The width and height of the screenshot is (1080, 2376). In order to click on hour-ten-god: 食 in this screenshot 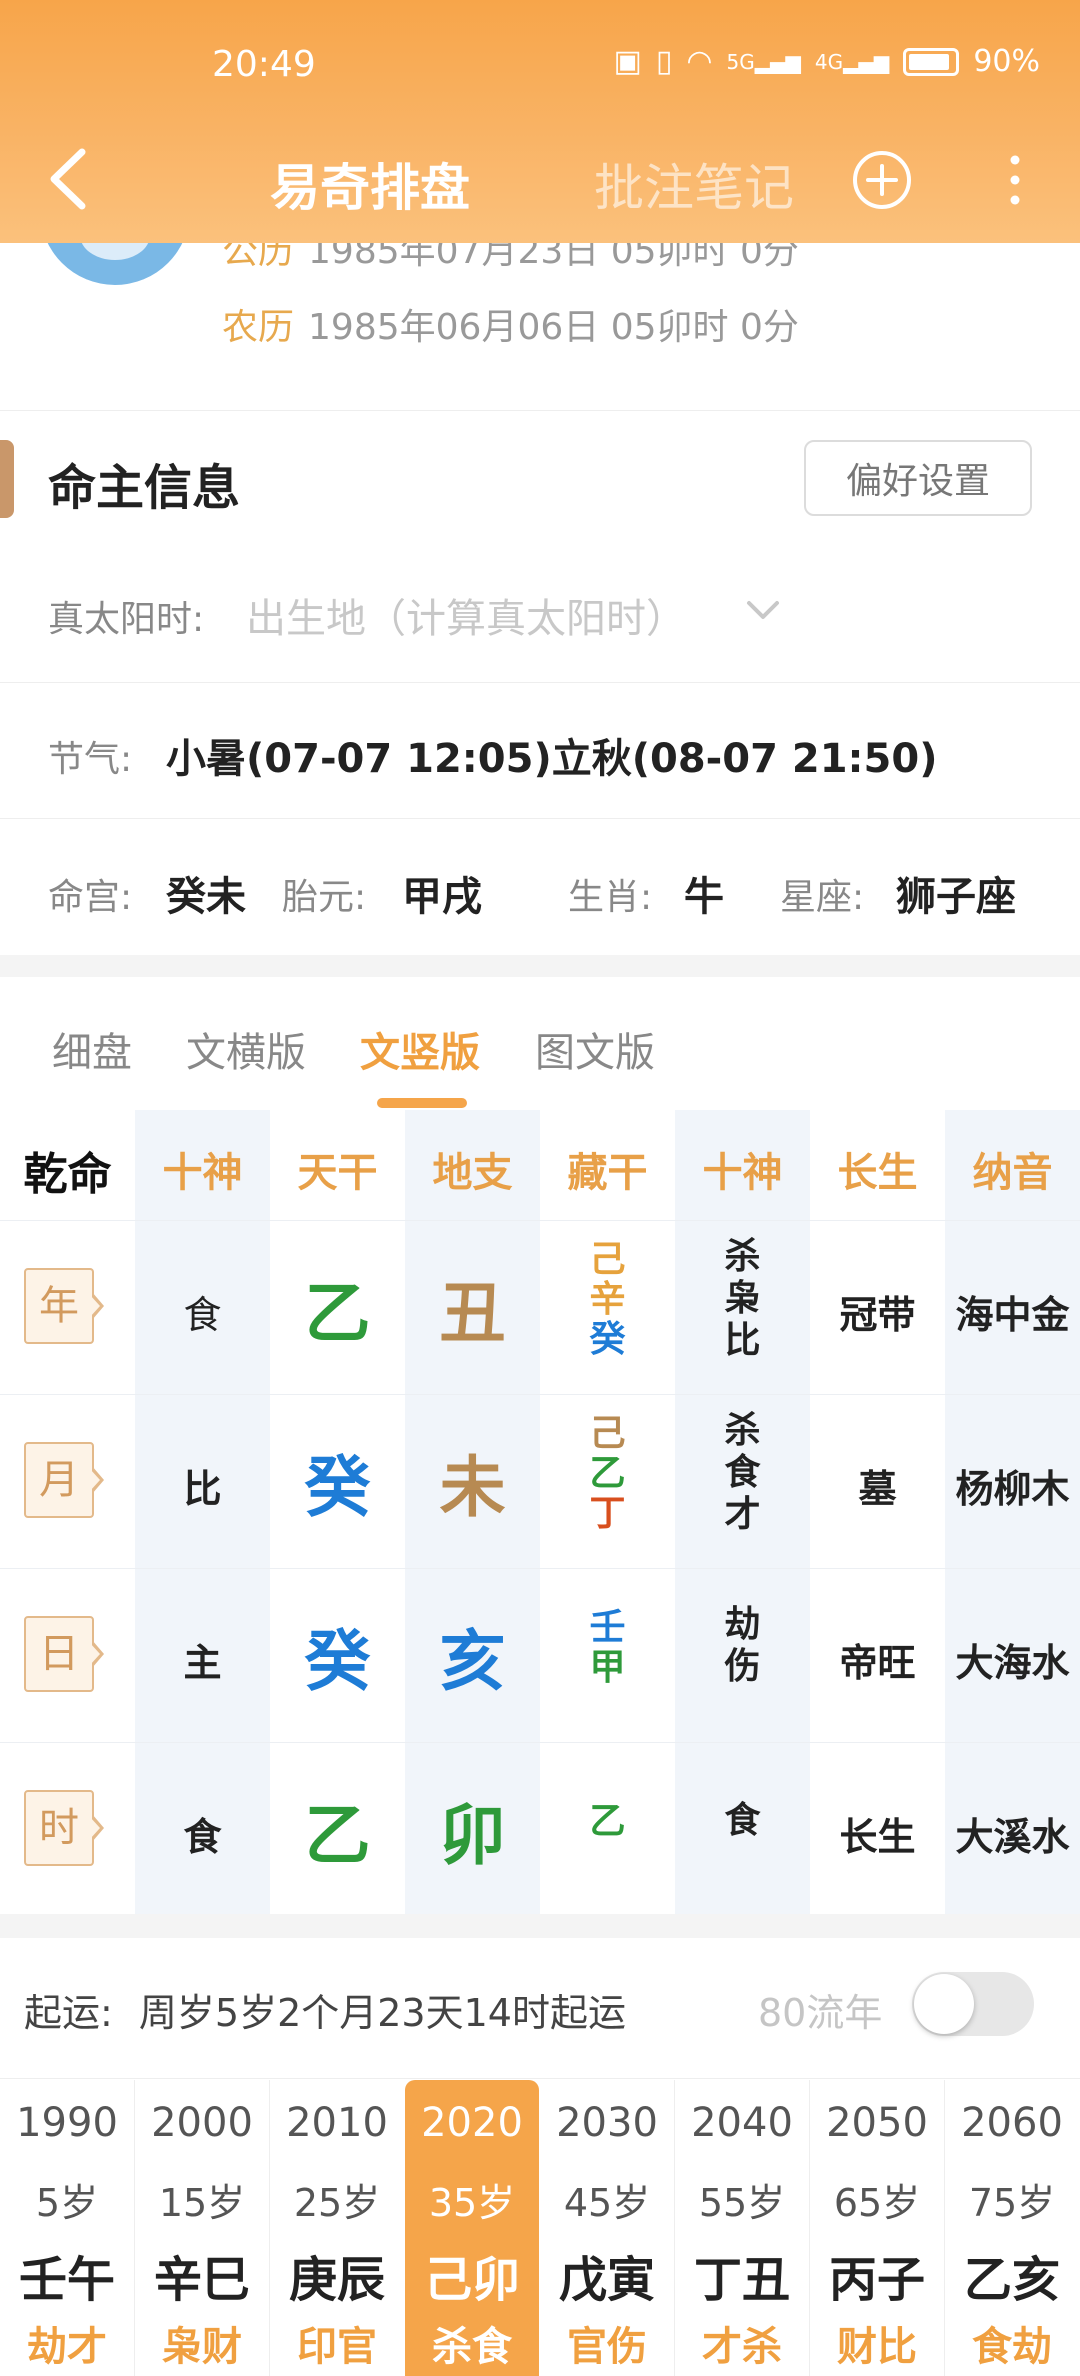, I will do `click(202, 1837)`.